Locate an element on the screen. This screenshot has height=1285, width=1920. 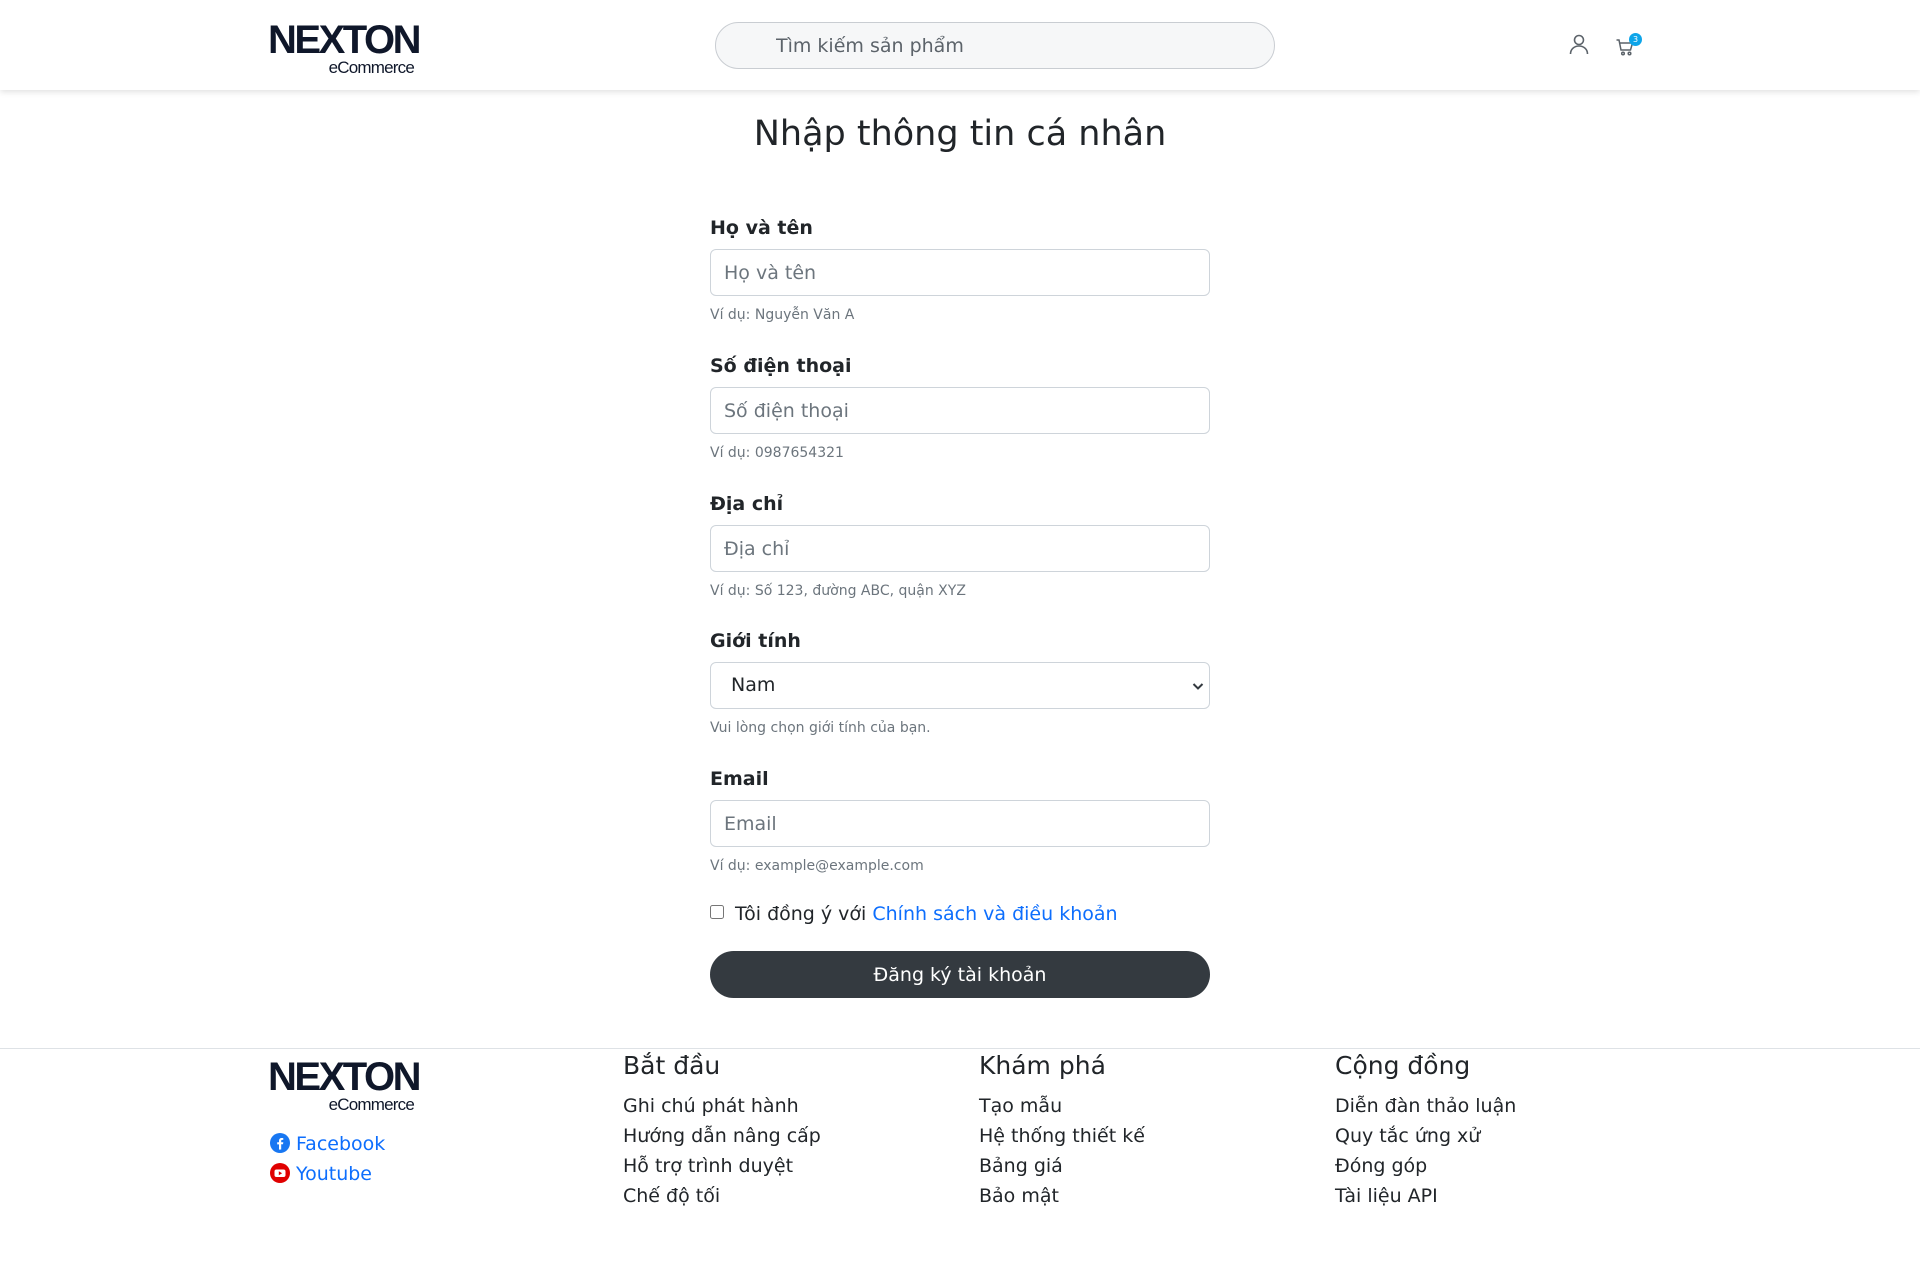
list-item: Tài liệu API is located at coordinates (1425, 1198).